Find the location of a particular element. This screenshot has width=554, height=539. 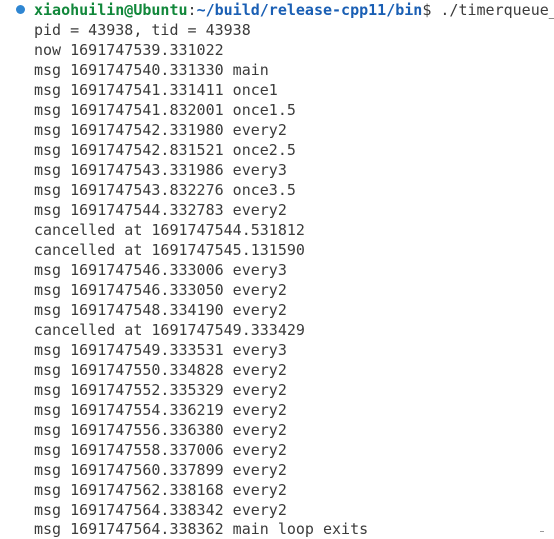

output-line: msg 1691747542.331980 every2 is located at coordinates (160, 130).